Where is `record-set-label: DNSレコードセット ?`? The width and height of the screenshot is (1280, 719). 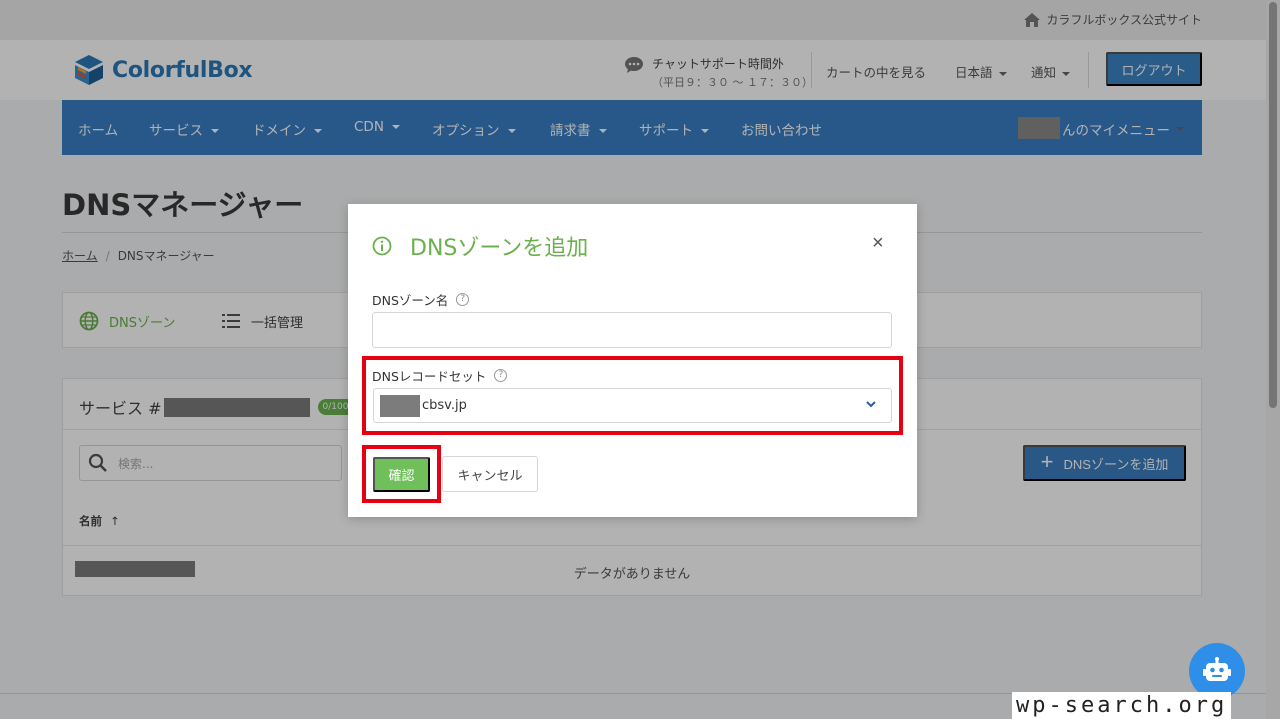 record-set-label: DNSレコードセット ? is located at coordinates (440, 375).